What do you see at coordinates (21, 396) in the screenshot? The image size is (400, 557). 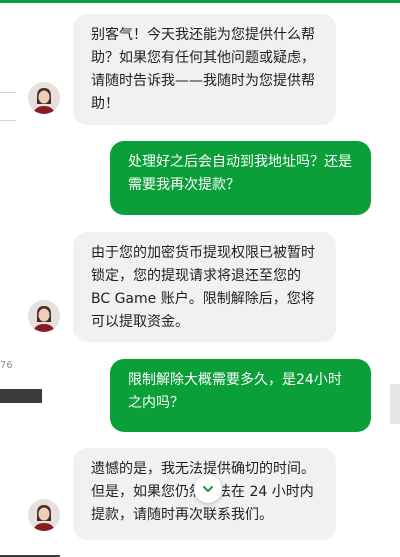 I see `page-fragment` at bounding box center [21, 396].